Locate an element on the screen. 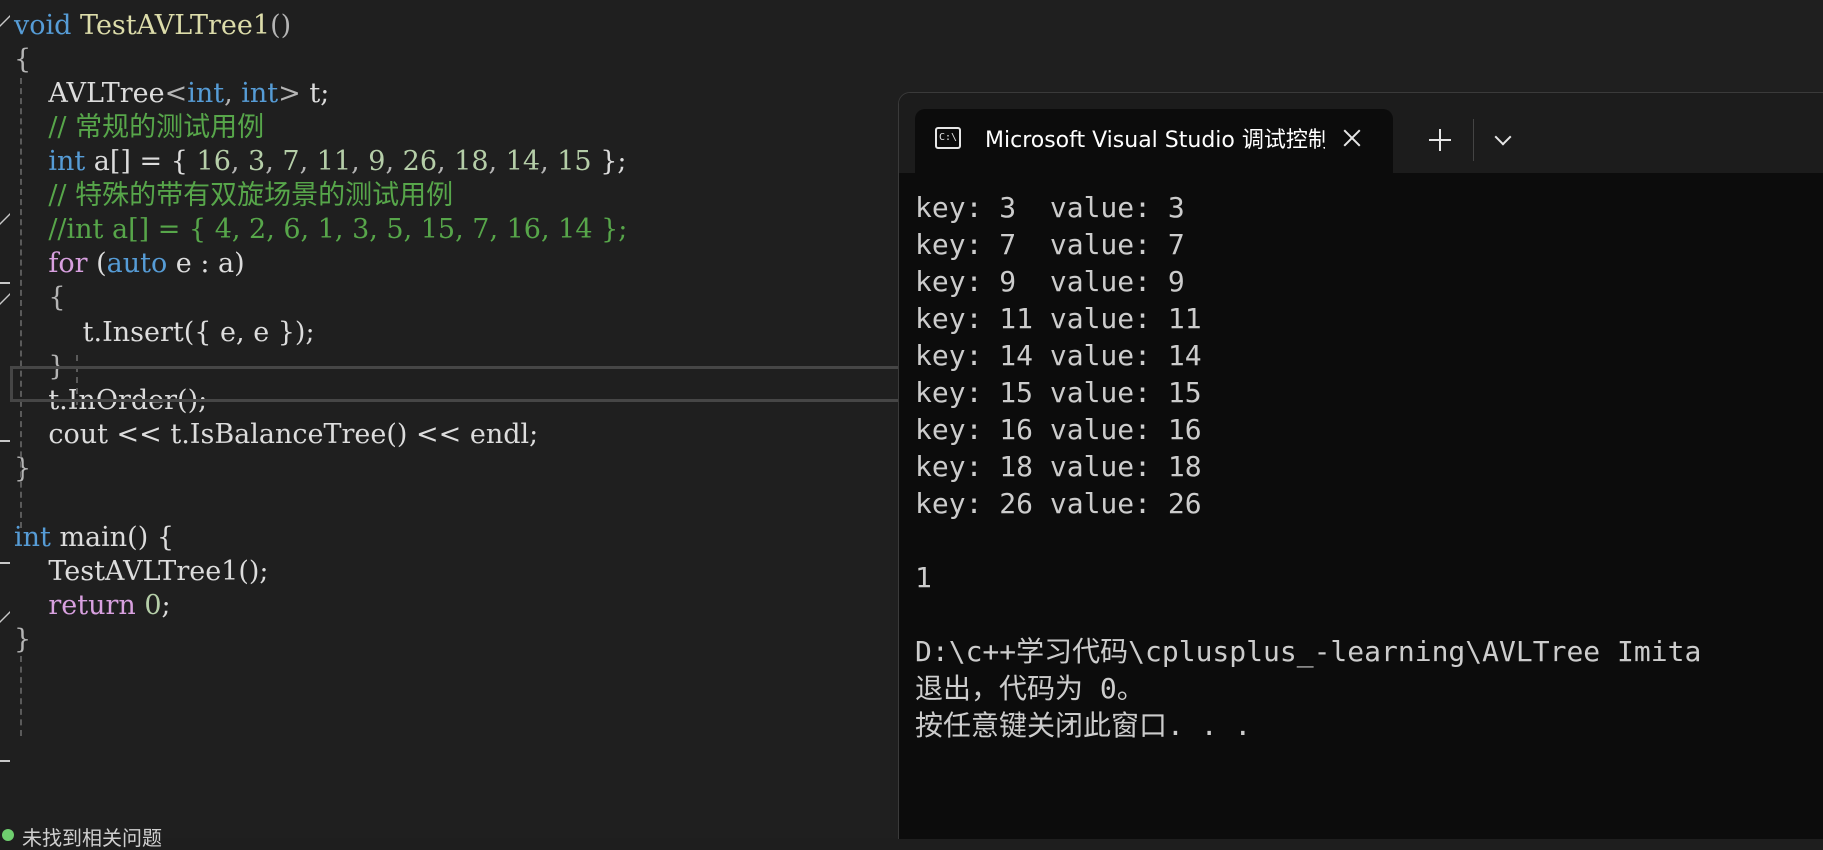  code-token: 16 is located at coordinates (213, 161).